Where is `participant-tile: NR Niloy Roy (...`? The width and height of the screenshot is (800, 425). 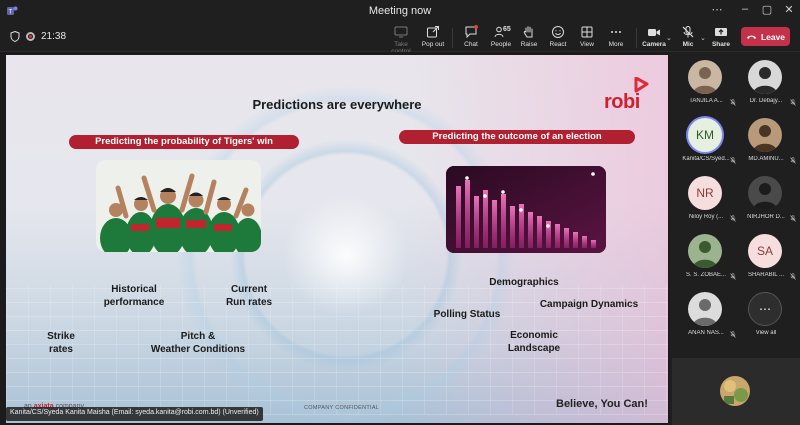
participant-tile: NR Niloy Roy (... is located at coordinates (706, 201).